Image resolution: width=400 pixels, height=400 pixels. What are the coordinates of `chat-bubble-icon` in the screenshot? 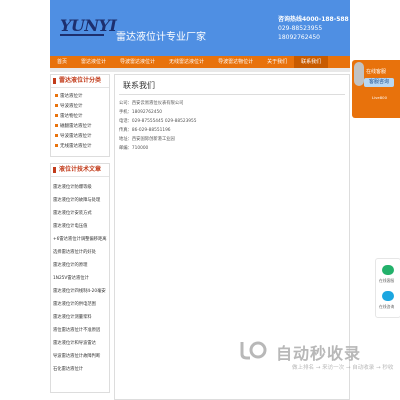 It's located at (388, 270).